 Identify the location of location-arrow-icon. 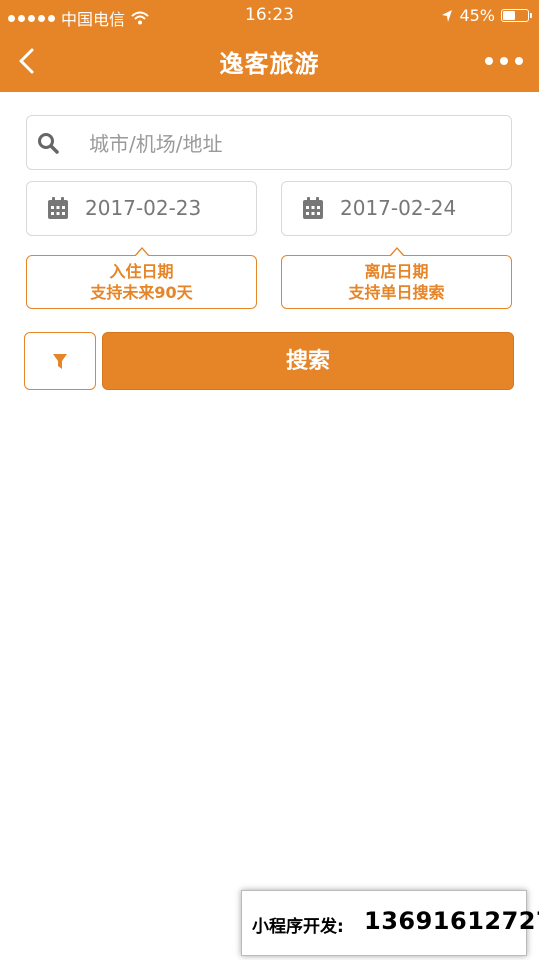
(447, 15).